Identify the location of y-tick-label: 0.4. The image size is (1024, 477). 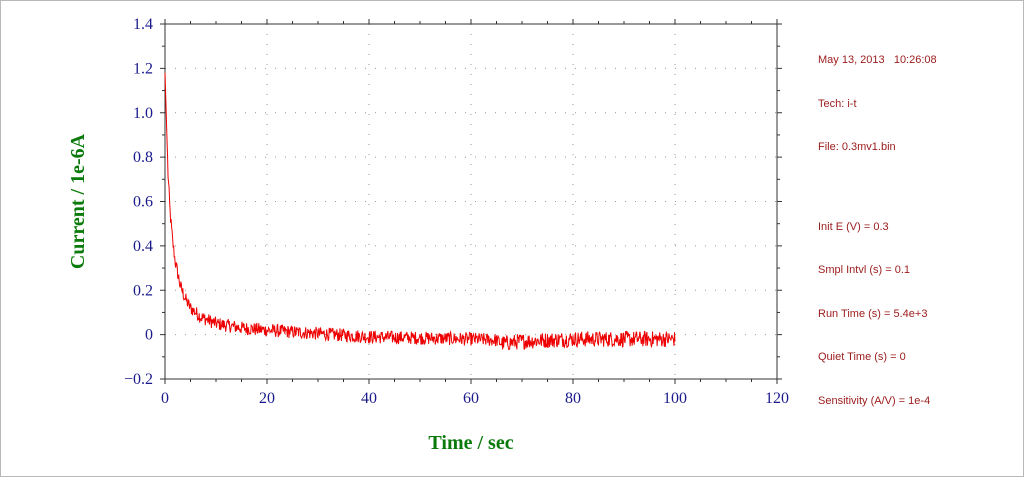
(143, 246).